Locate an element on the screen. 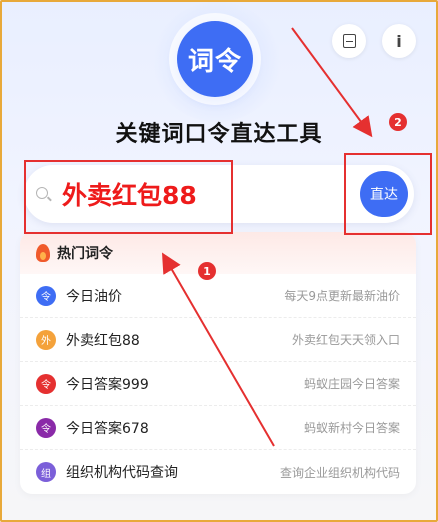  item-label: 今日答案678 is located at coordinates (107, 428).